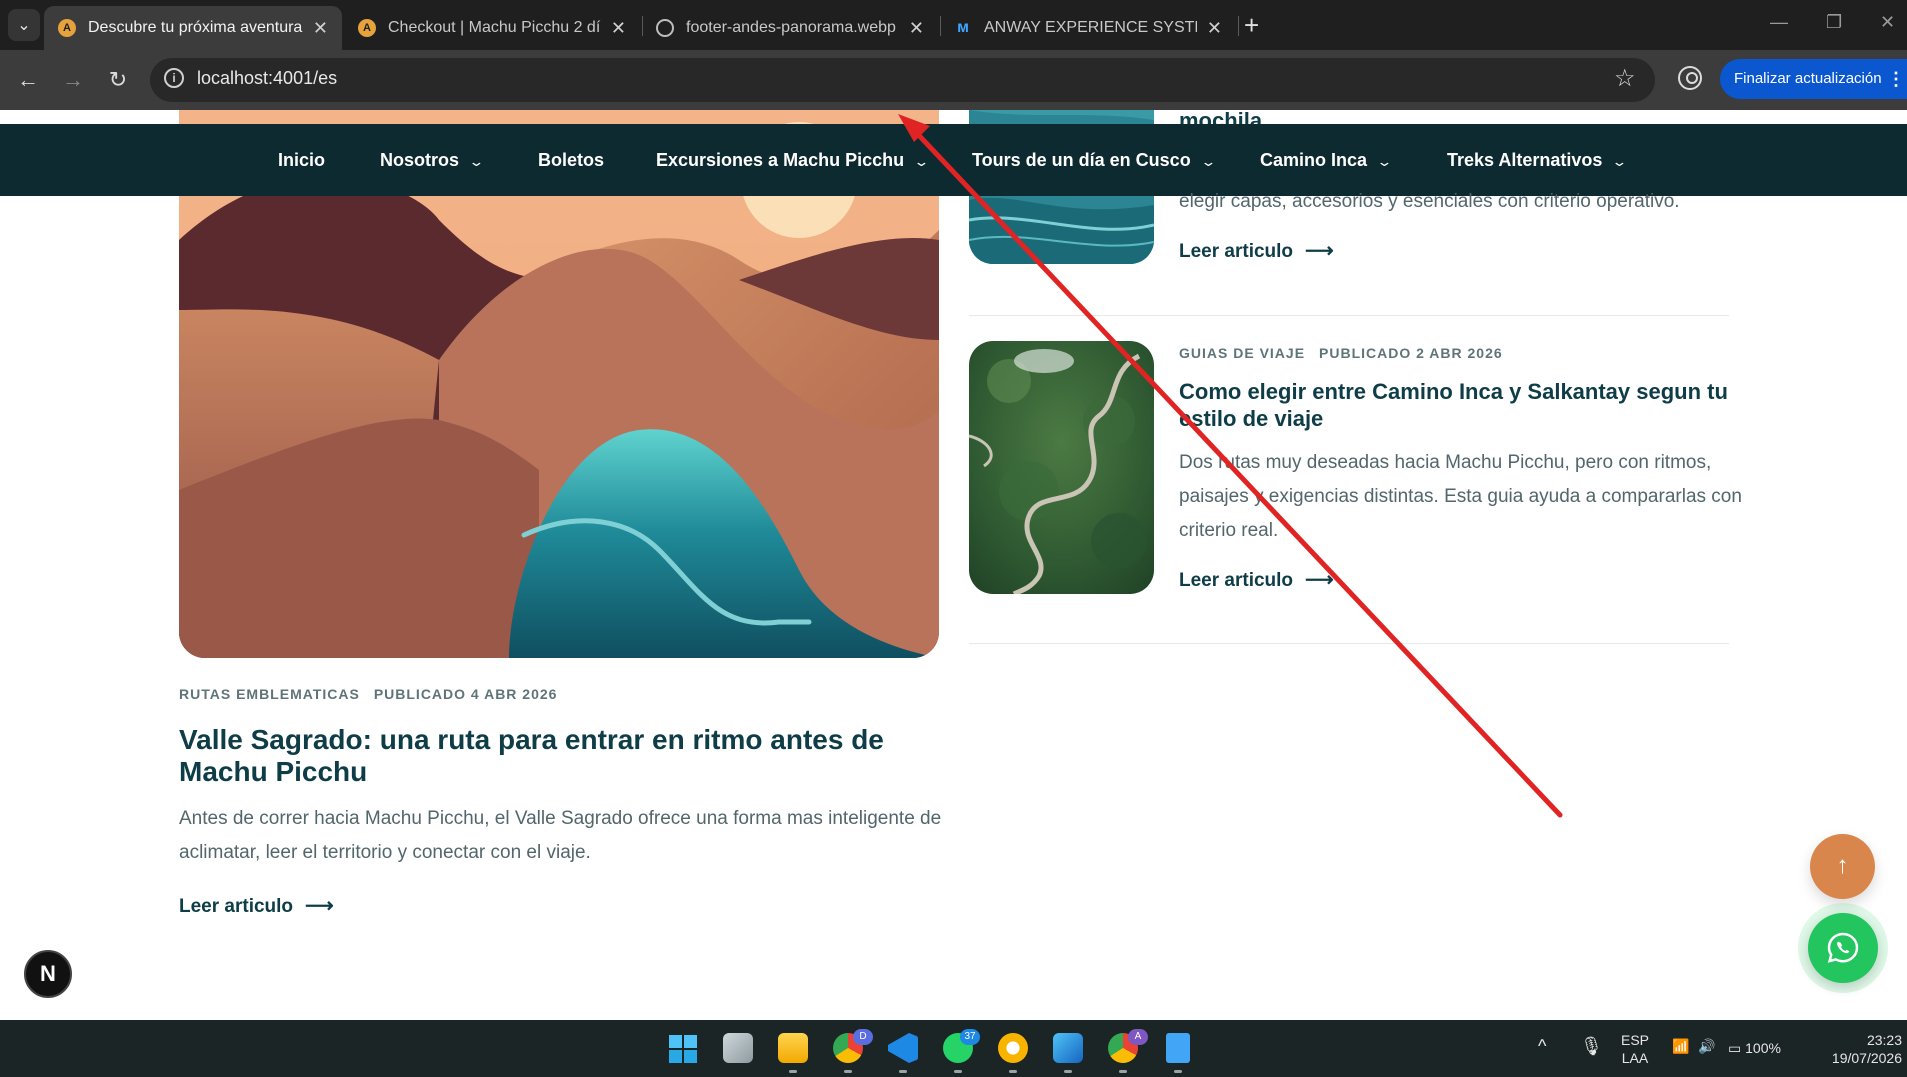 The height and width of the screenshot is (1077, 1907). What do you see at coordinates (1251, 25) in the screenshot?
I see `new-tab-button: +` at bounding box center [1251, 25].